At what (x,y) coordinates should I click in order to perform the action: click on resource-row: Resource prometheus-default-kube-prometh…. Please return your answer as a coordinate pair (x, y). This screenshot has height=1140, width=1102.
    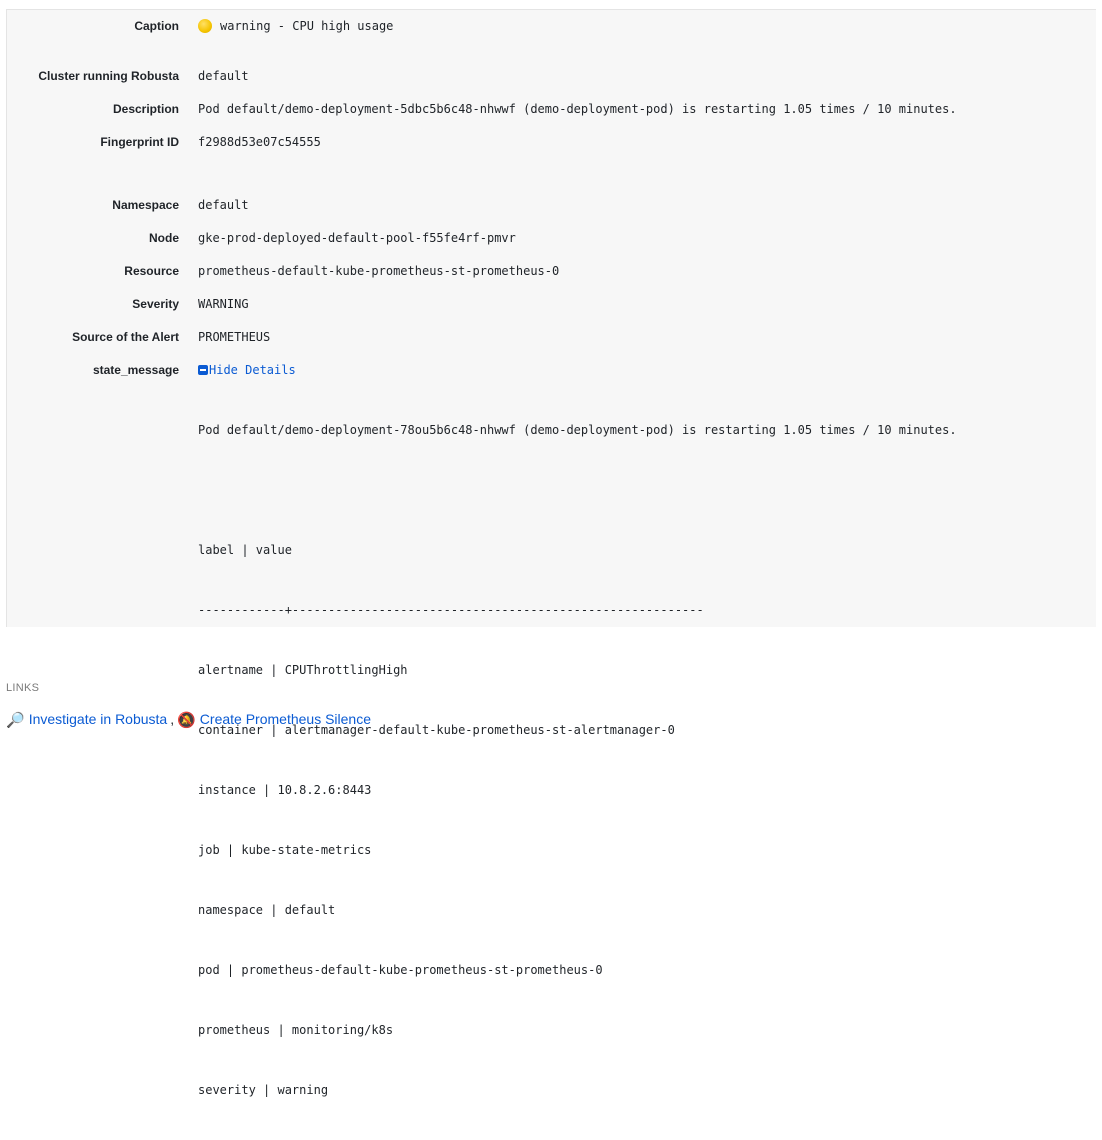
    Looking at the image, I should click on (552, 274).